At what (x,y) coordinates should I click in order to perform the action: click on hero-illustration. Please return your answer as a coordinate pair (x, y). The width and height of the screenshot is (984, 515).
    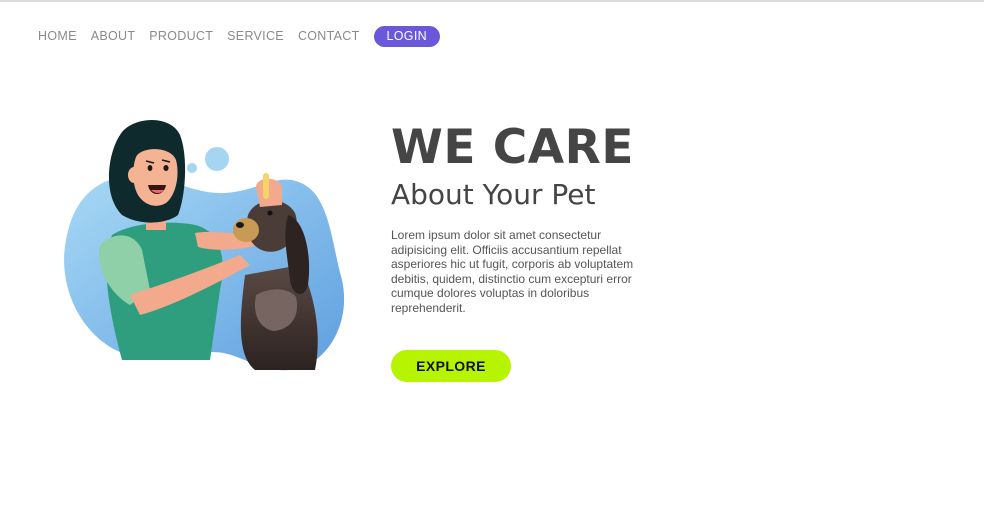
    Looking at the image, I should click on (206, 245).